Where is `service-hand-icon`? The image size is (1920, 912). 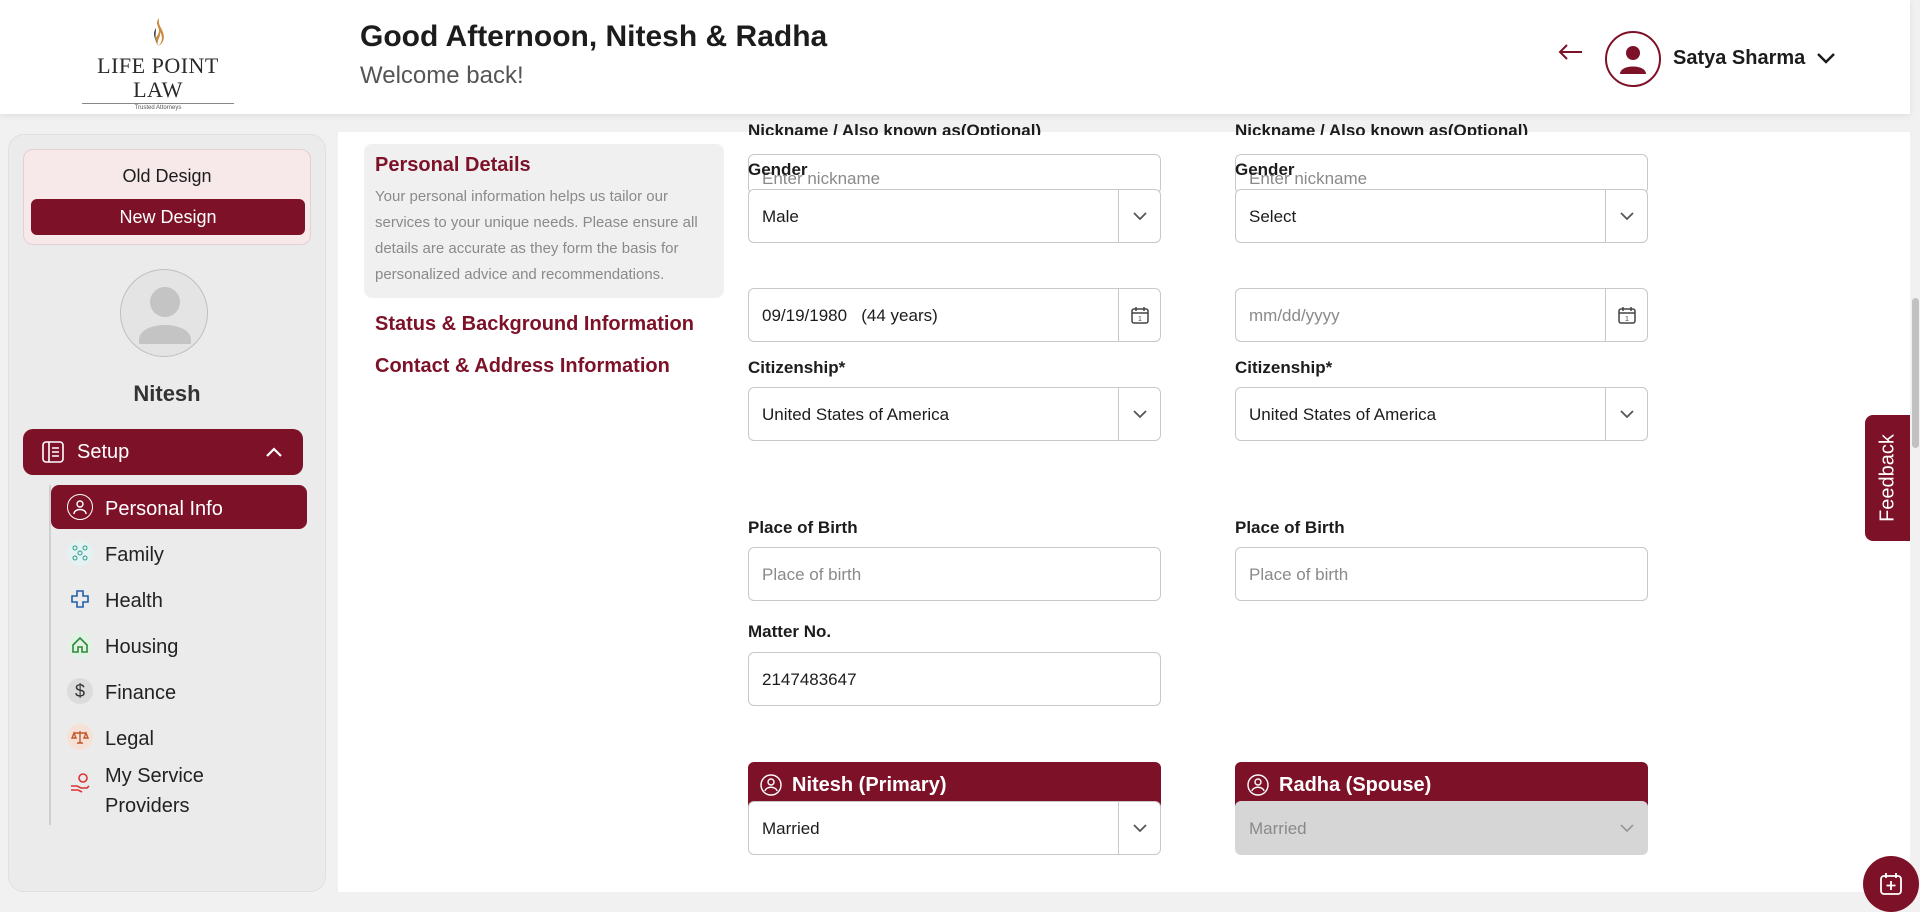
service-hand-icon is located at coordinates (80, 783).